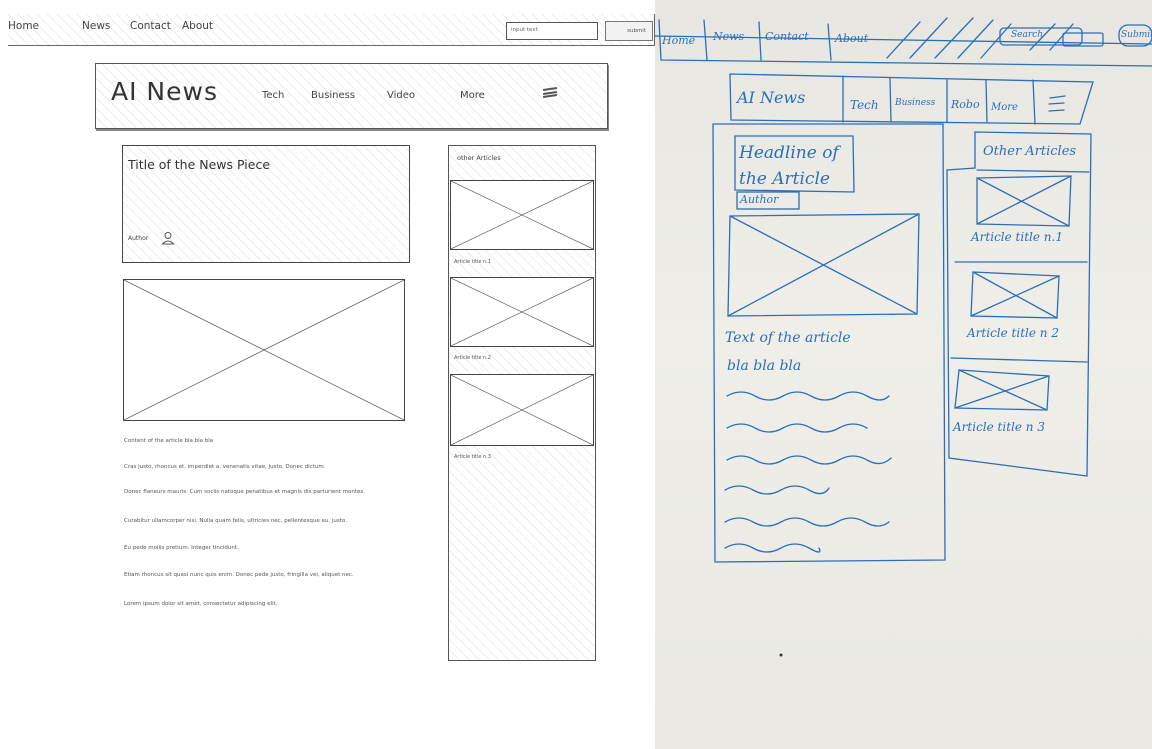 The width and height of the screenshot is (1152, 749). Describe the element at coordinates (401, 95) in the screenshot. I see `category-video-link: Video` at that location.